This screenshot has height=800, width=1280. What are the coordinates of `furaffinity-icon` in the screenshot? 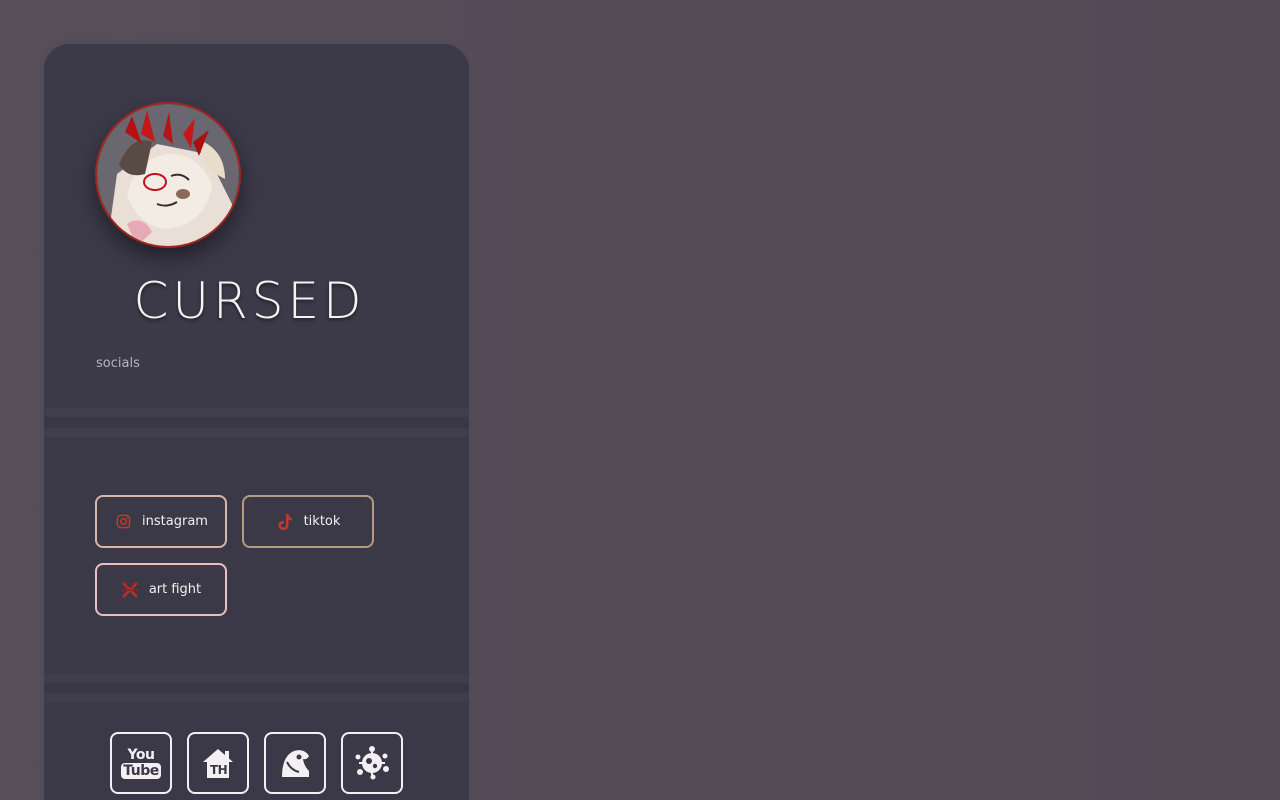 It's located at (295, 763).